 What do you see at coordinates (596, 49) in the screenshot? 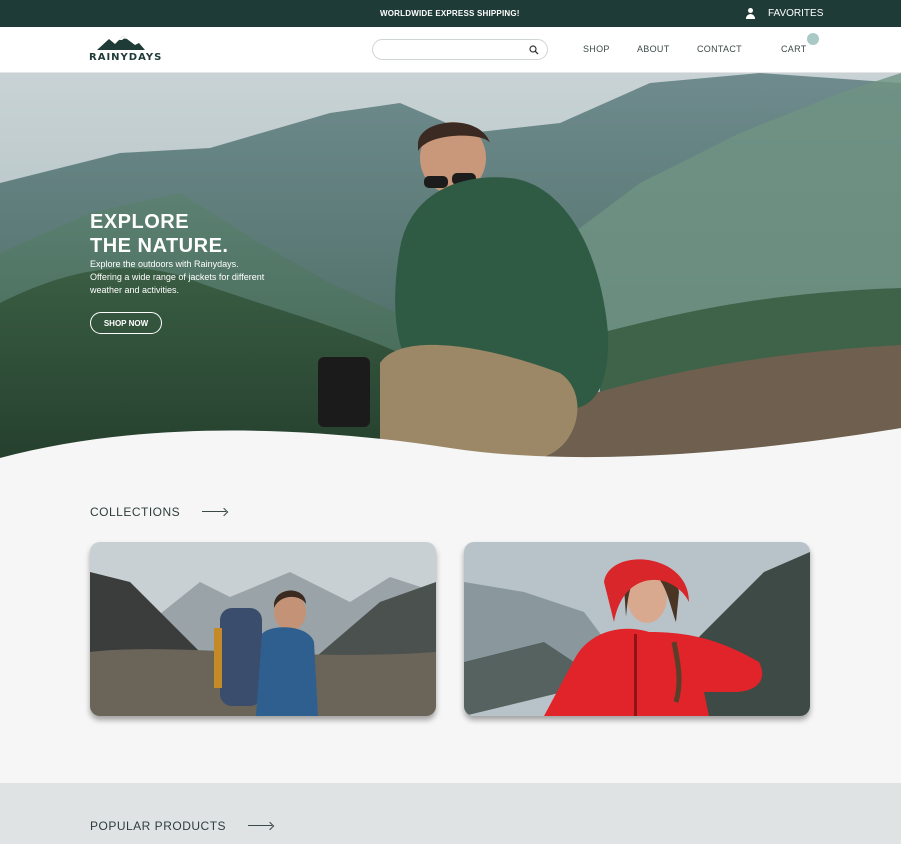
I see `nav-shop: SHOP` at bounding box center [596, 49].